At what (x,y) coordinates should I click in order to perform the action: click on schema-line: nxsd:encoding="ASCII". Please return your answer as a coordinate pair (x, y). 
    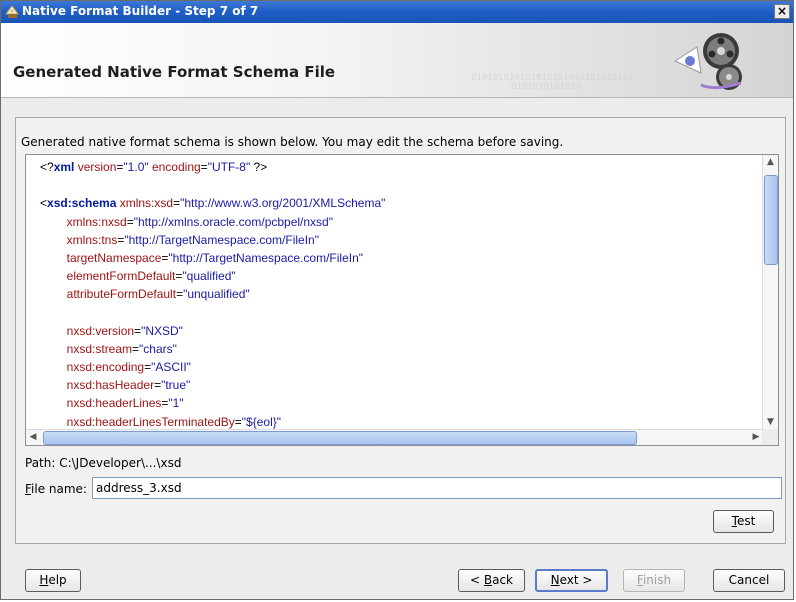
    Looking at the image, I should click on (212, 367).